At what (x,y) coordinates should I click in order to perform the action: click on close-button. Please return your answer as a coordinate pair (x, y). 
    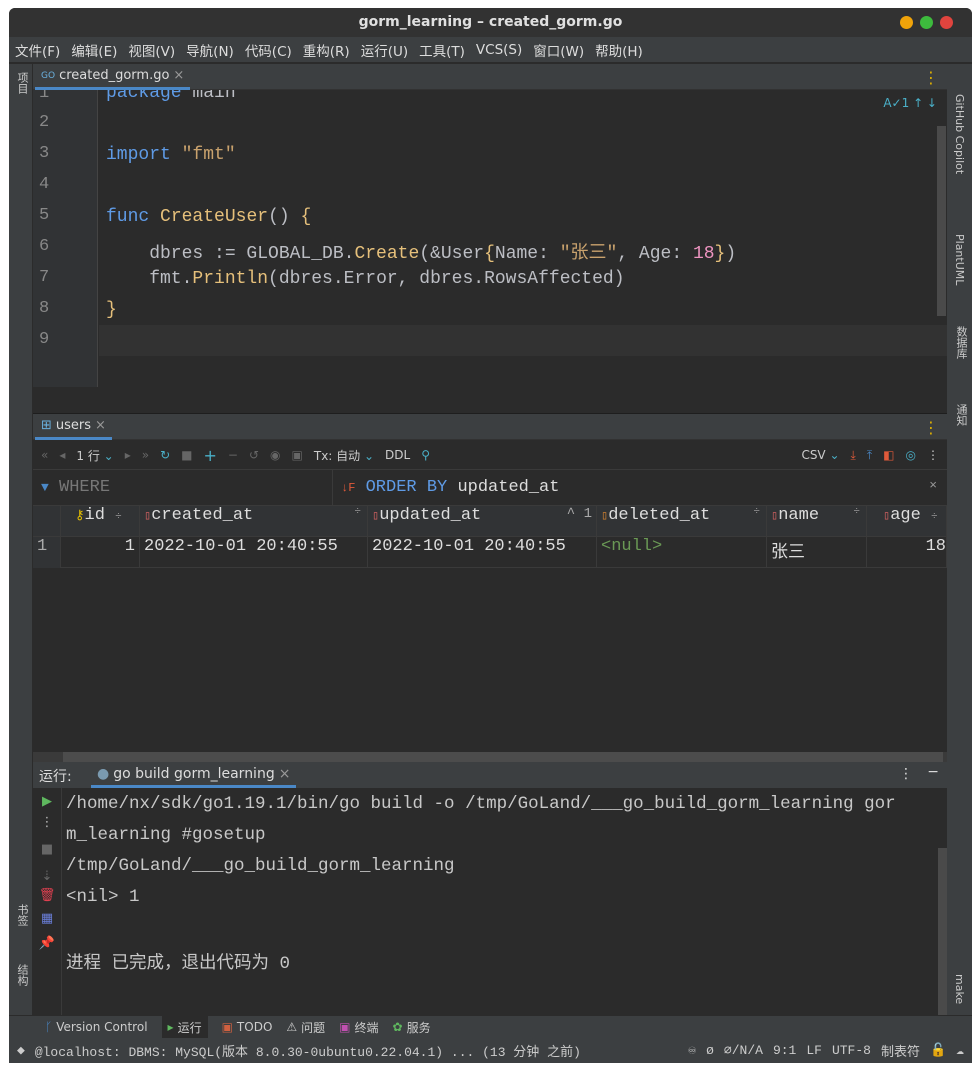
    Looking at the image, I should click on (946, 22).